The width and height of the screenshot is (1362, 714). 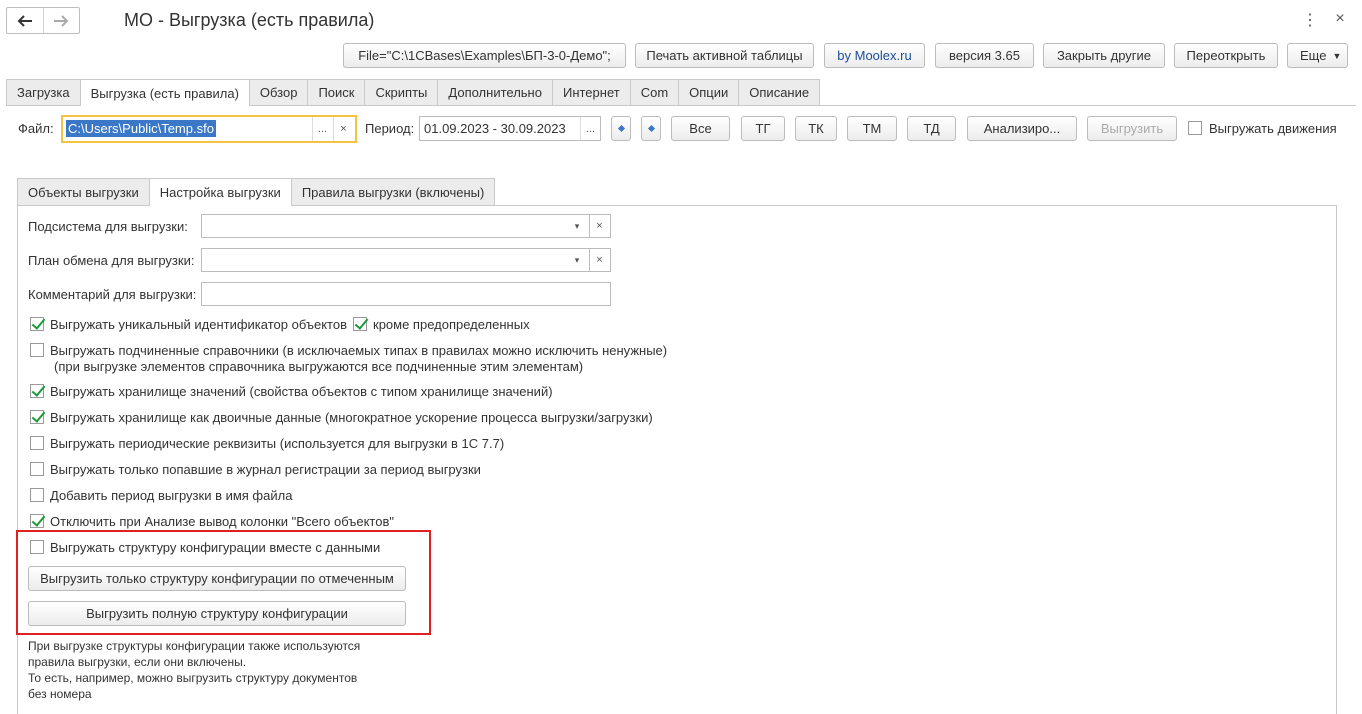 I want to click on exchange-plan-clear-icon: ×, so click(x=599, y=260).